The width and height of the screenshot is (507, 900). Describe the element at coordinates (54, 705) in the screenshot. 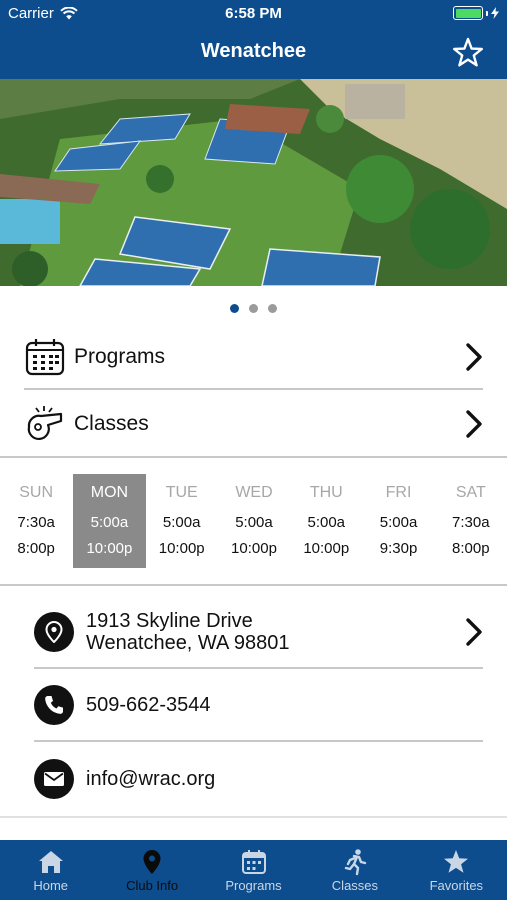

I see `phone-icon` at that location.